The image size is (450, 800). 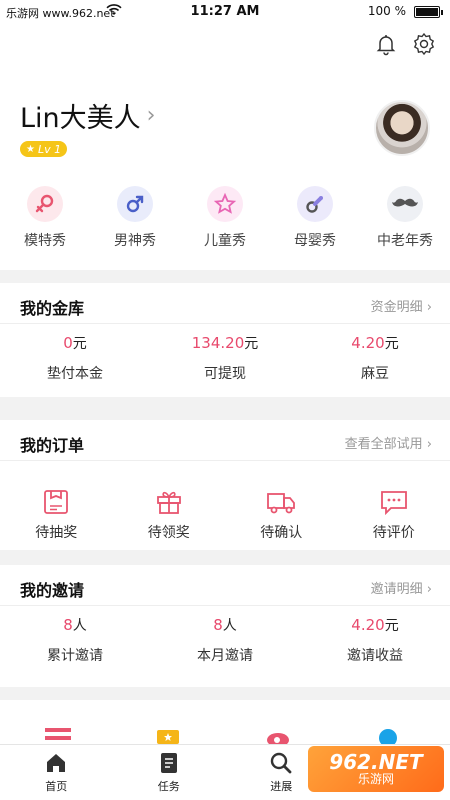 What do you see at coordinates (428, 12) in the screenshot?
I see `battery-icon` at bounding box center [428, 12].